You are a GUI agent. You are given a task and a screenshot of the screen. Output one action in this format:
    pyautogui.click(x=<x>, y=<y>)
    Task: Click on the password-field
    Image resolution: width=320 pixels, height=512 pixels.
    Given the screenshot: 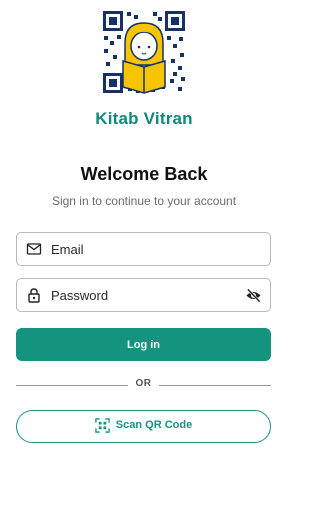 What is the action you would take?
    pyautogui.click(x=143, y=295)
    